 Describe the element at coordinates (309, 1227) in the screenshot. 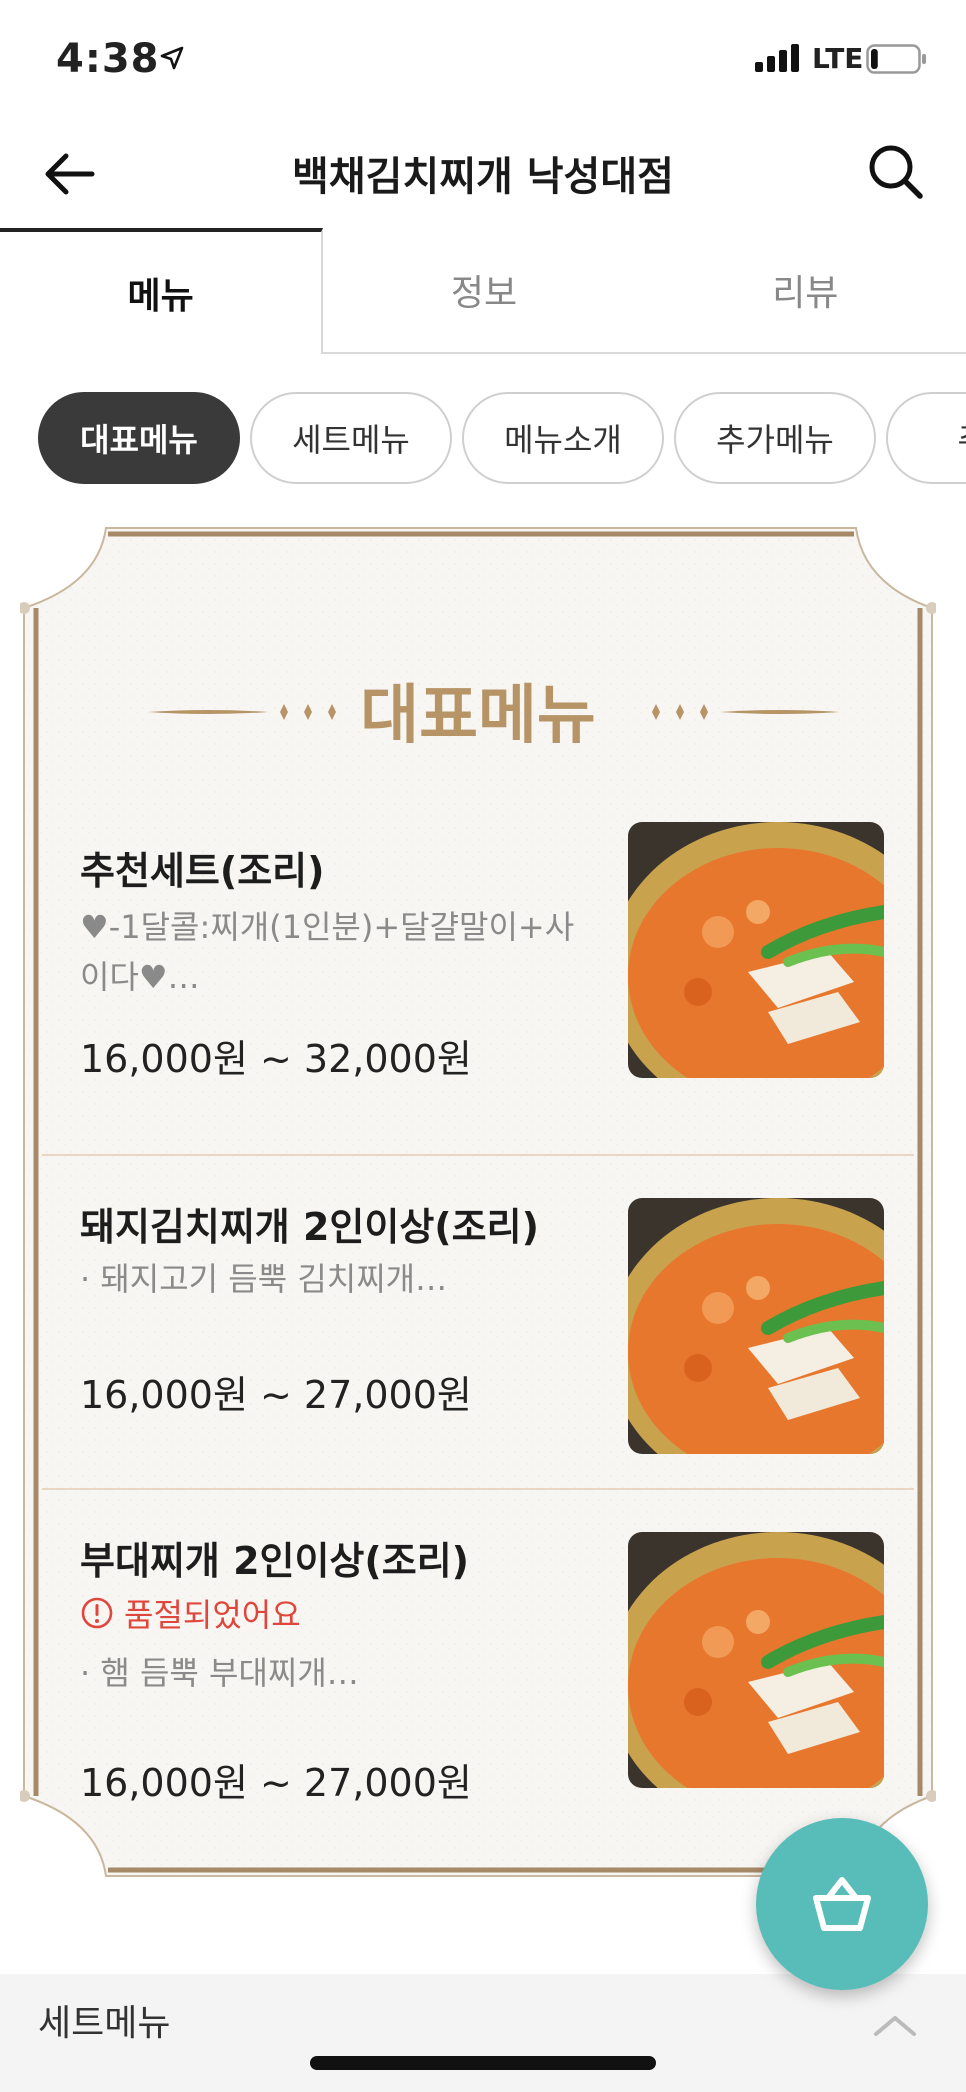

I see `menu-item-name: 돼지김치찌개 2인이상(조리)` at that location.